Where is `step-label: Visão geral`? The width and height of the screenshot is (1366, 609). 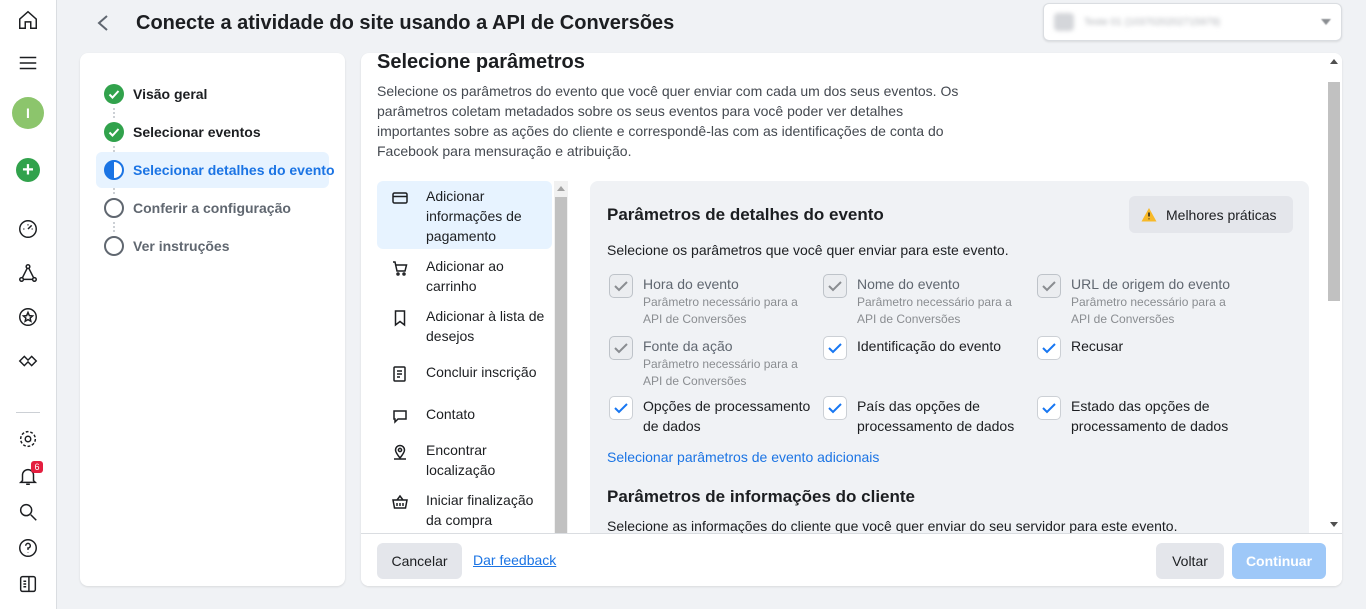
step-label: Visão geral is located at coordinates (170, 94).